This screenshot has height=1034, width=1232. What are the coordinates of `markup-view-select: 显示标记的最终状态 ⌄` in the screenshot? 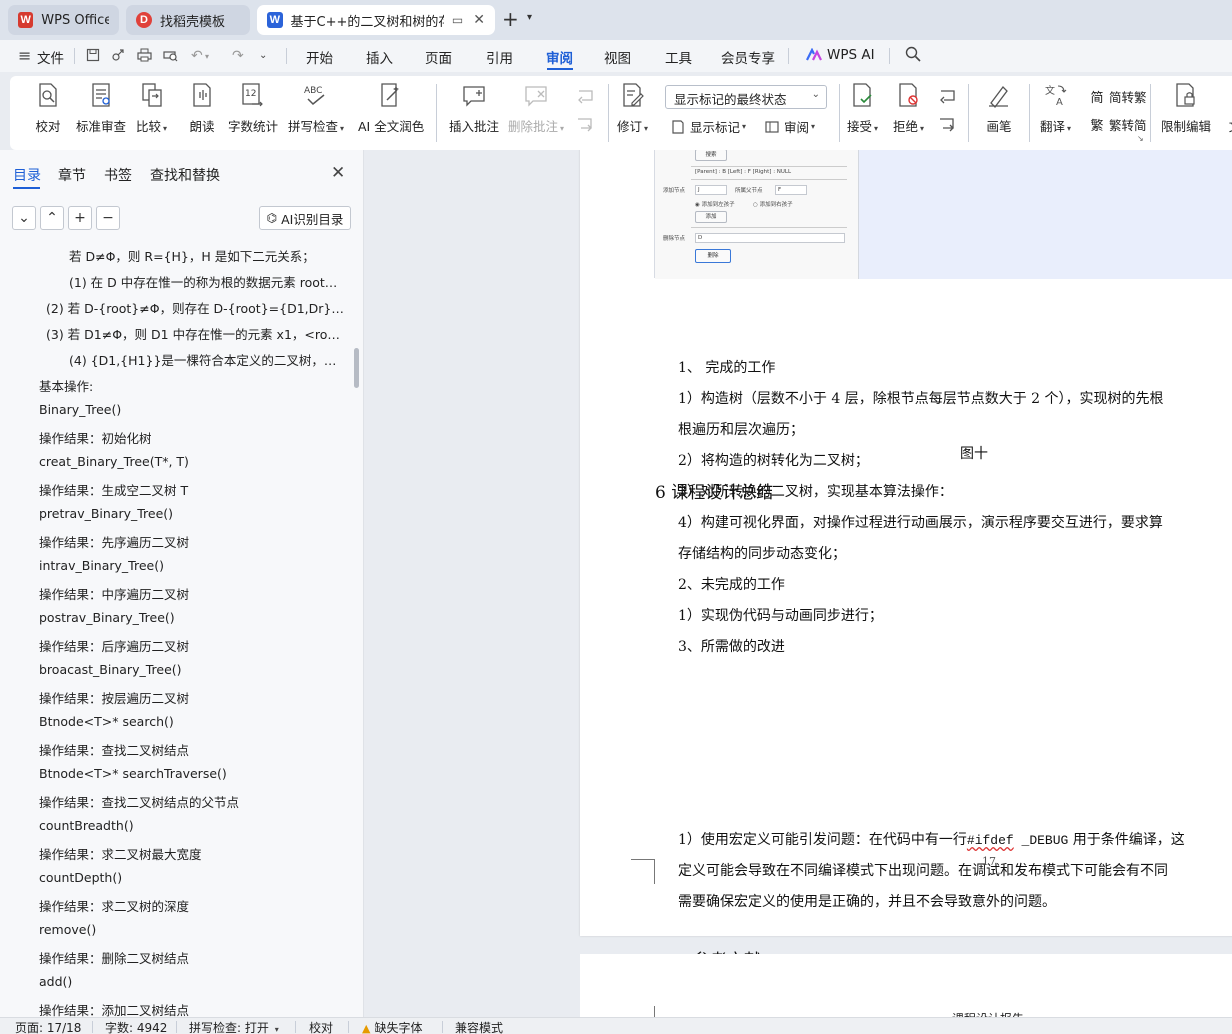 It's located at (746, 97).